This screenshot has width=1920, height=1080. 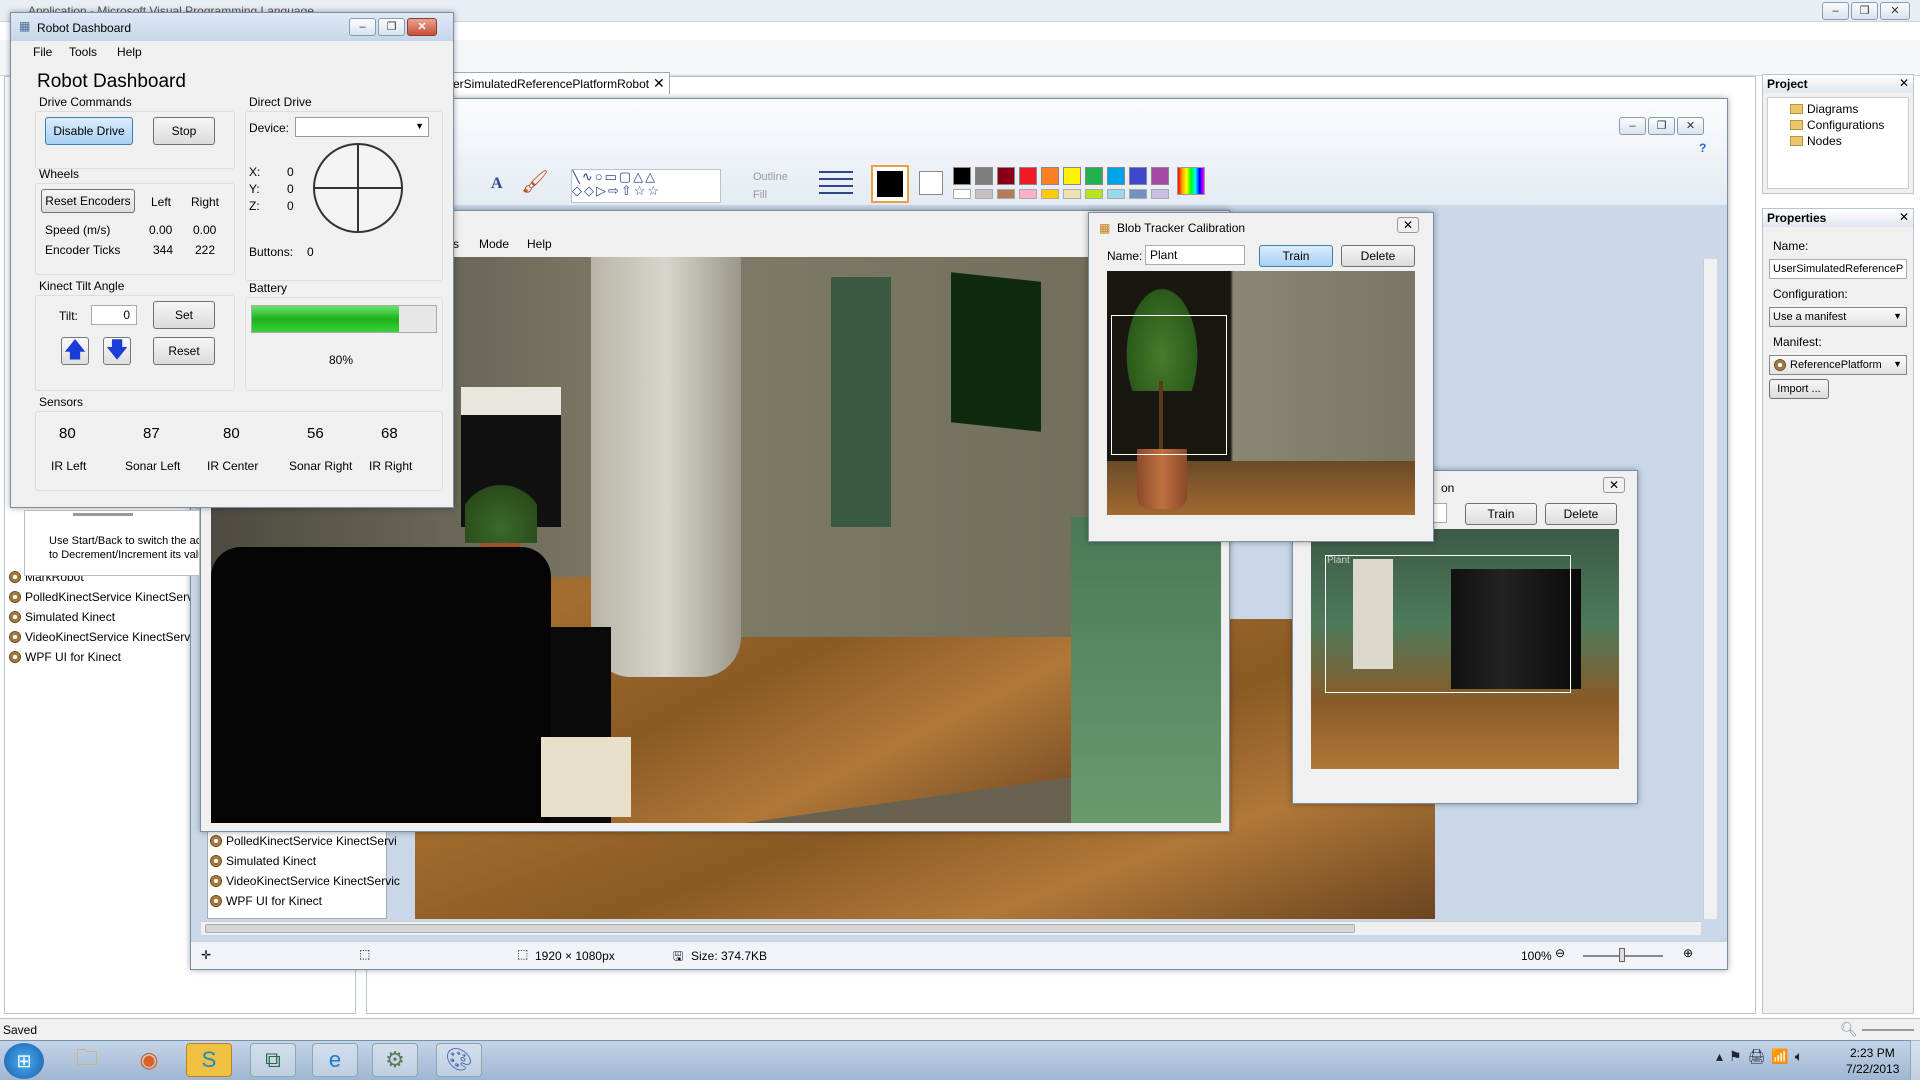 What do you see at coordinates (395, 1060) in the screenshot?
I see `robot-taskbar-icon: ⚙` at bounding box center [395, 1060].